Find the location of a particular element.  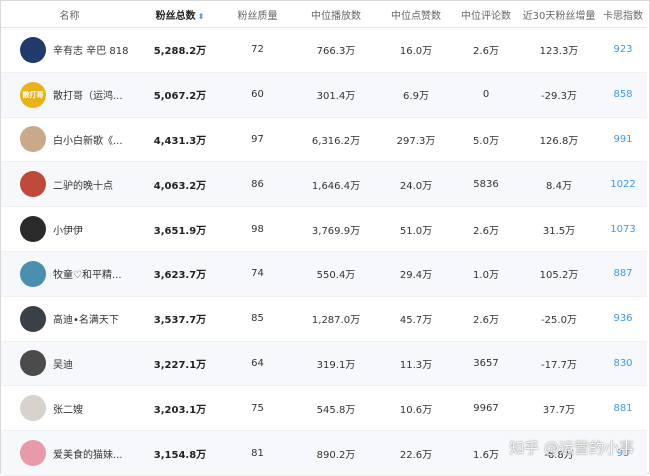

col-fans-quality: 粉丝质量 is located at coordinates (257, 14).